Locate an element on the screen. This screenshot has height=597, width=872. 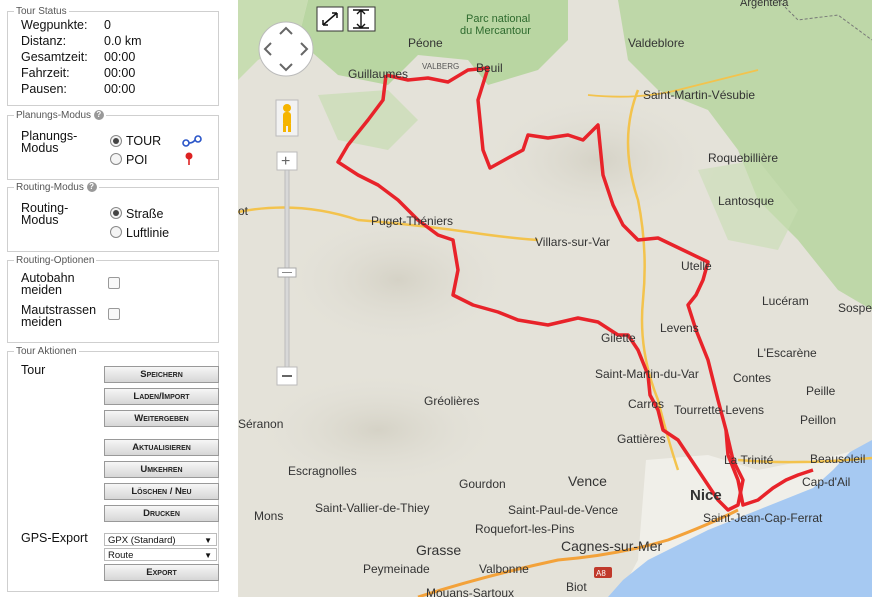
load-import-button: Laden/Import is located at coordinates (161, 396).